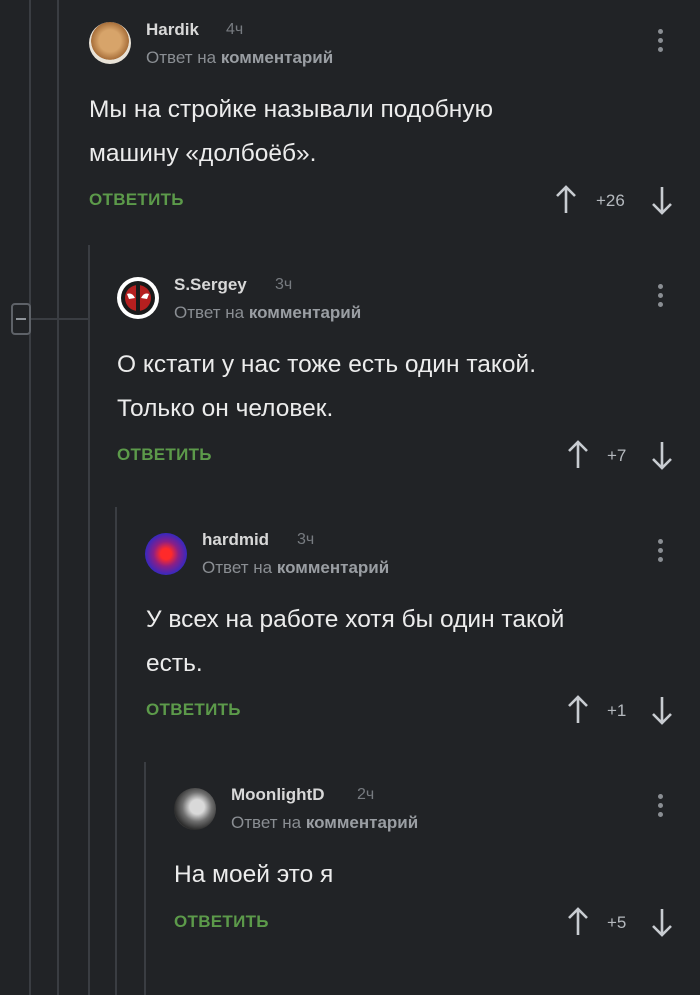 The height and width of the screenshot is (995, 700). I want to click on rating-value: +1, so click(617, 710).